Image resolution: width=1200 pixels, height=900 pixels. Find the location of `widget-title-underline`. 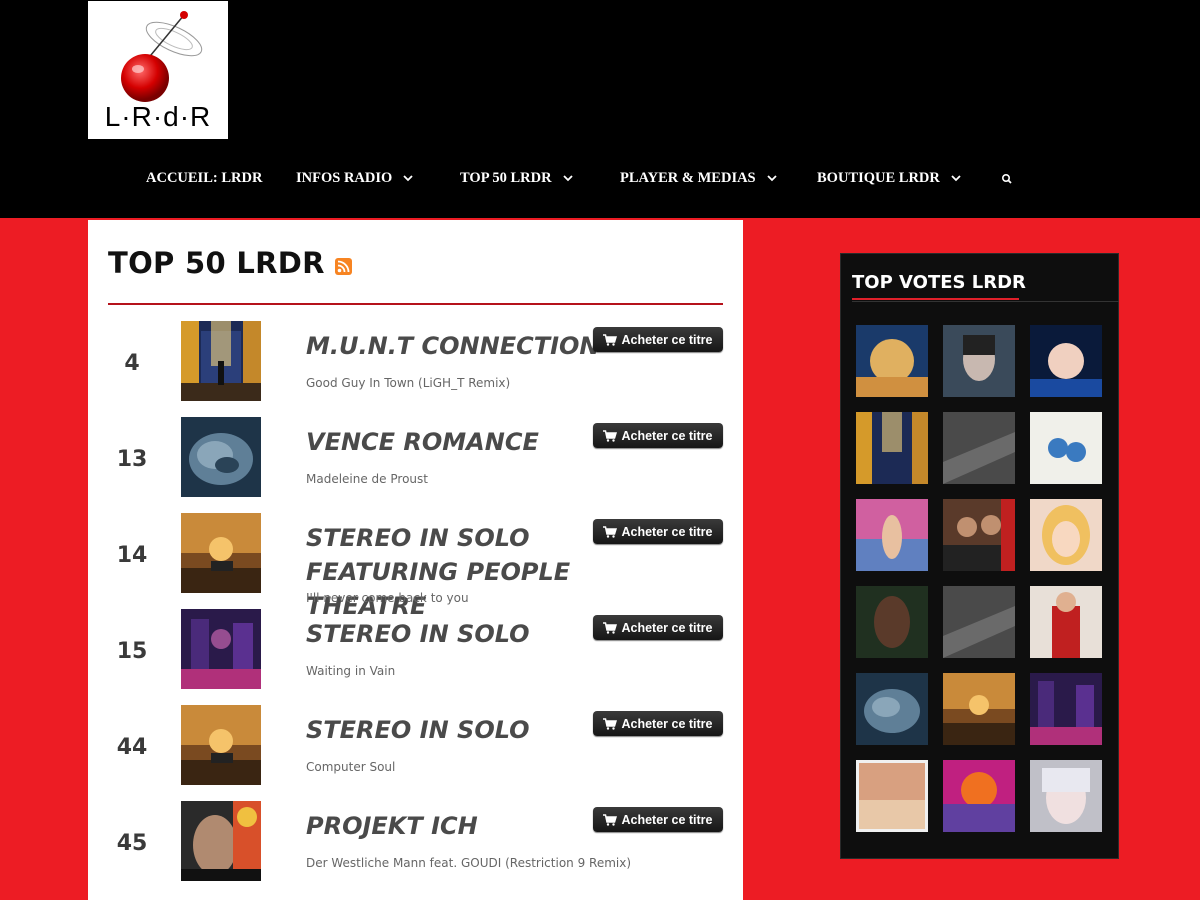

widget-title-underline is located at coordinates (935, 299).